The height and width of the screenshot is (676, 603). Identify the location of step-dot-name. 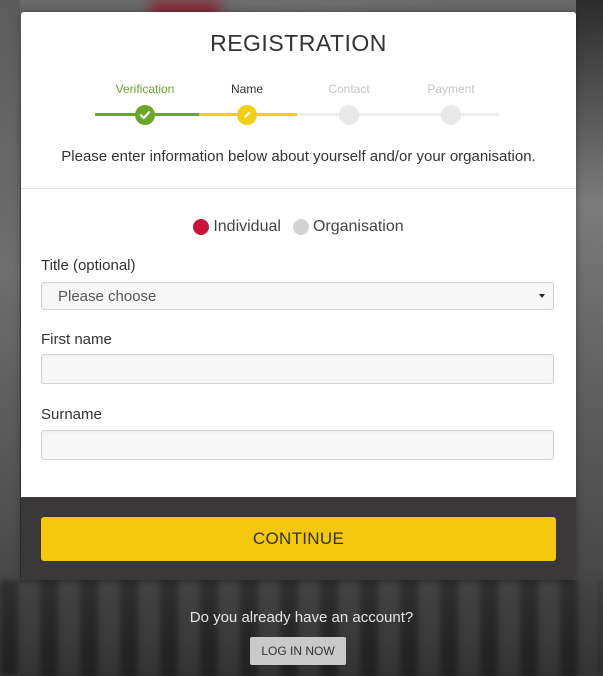
(247, 115).